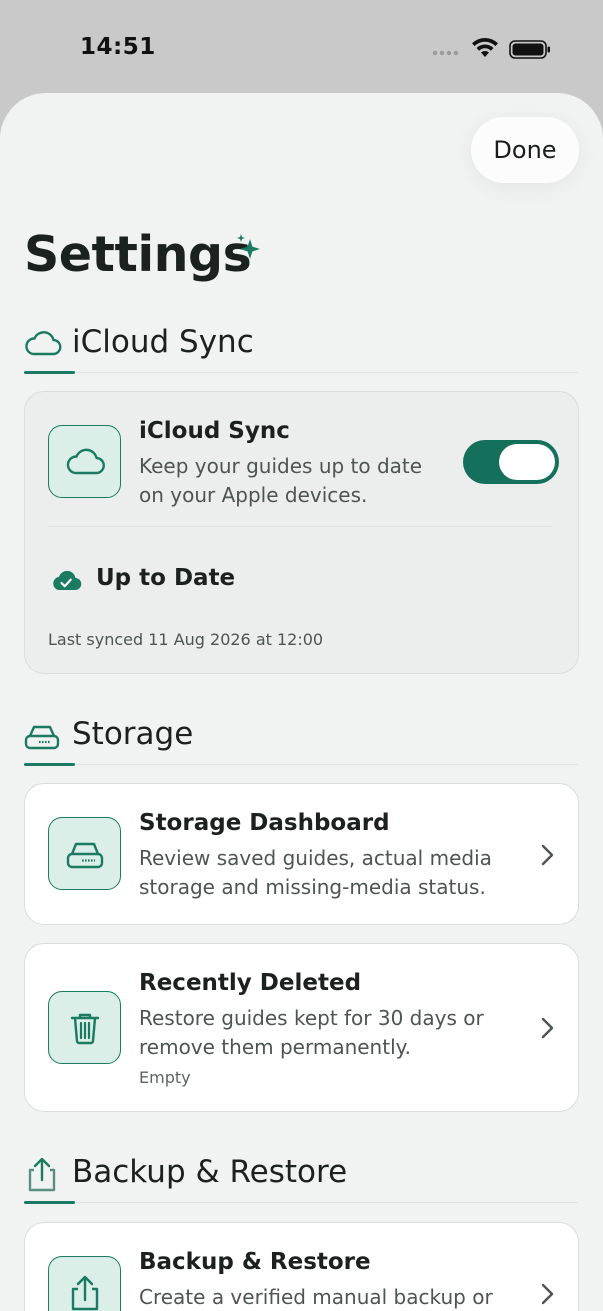  Describe the element at coordinates (165, 1077) in the screenshot. I see `recently-deleted-note: Empty` at that location.